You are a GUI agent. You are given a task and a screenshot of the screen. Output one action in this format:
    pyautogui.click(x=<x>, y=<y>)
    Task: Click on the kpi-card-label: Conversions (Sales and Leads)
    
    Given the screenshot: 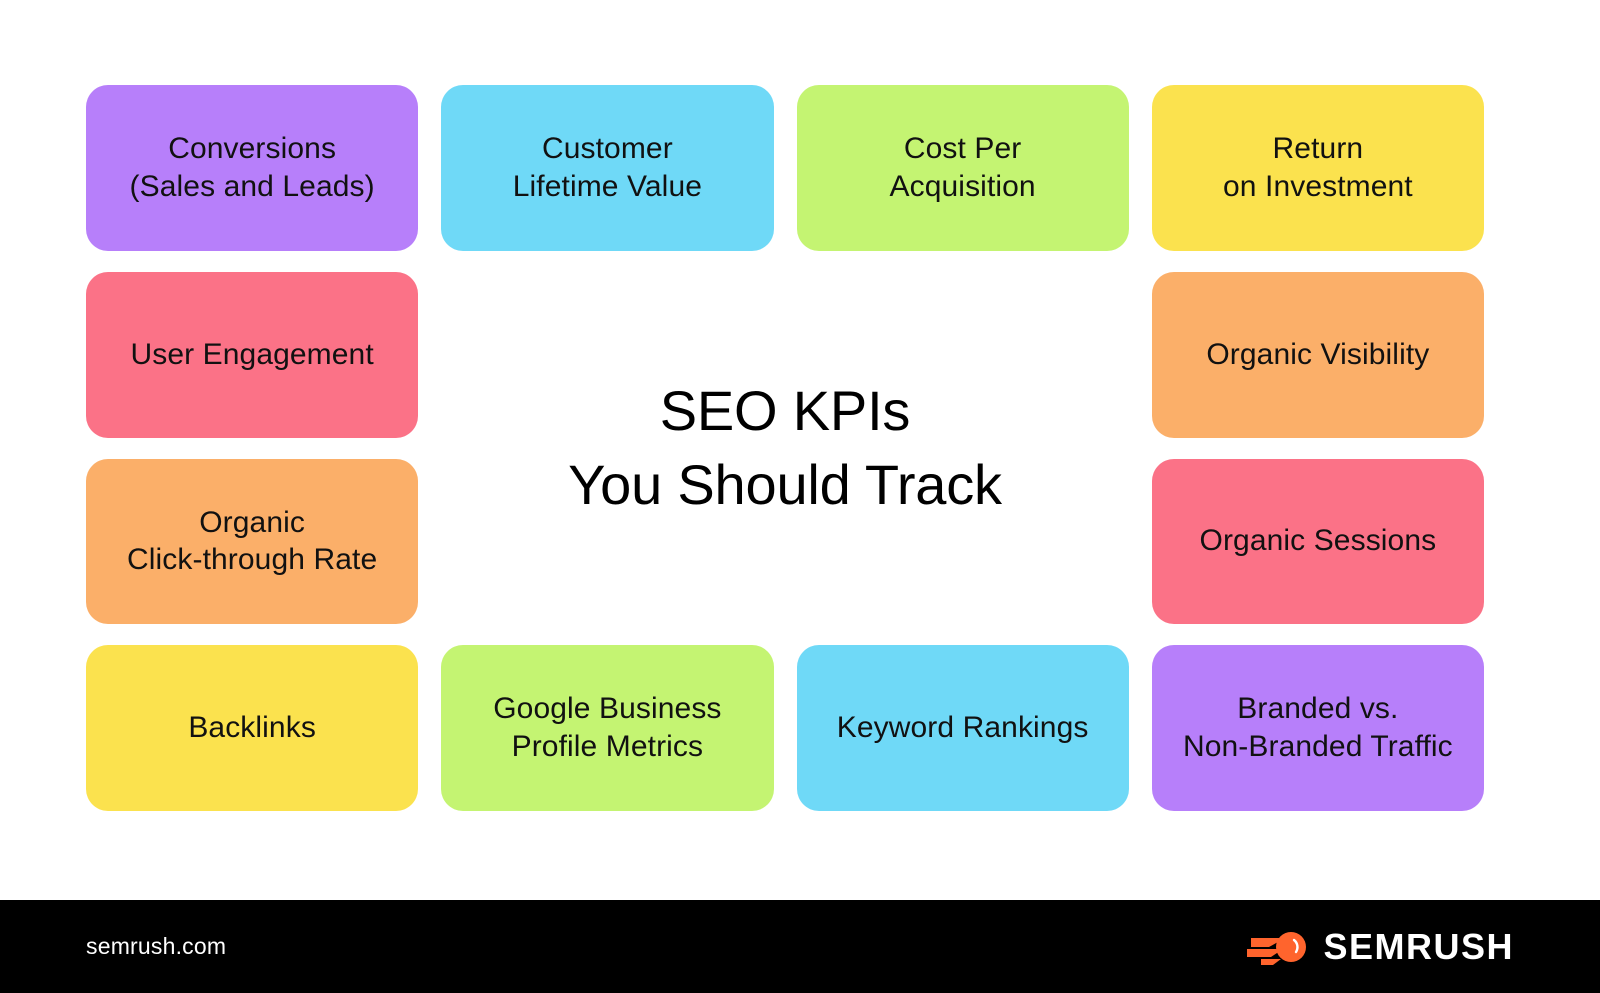 What is the action you would take?
    pyautogui.click(x=252, y=168)
    